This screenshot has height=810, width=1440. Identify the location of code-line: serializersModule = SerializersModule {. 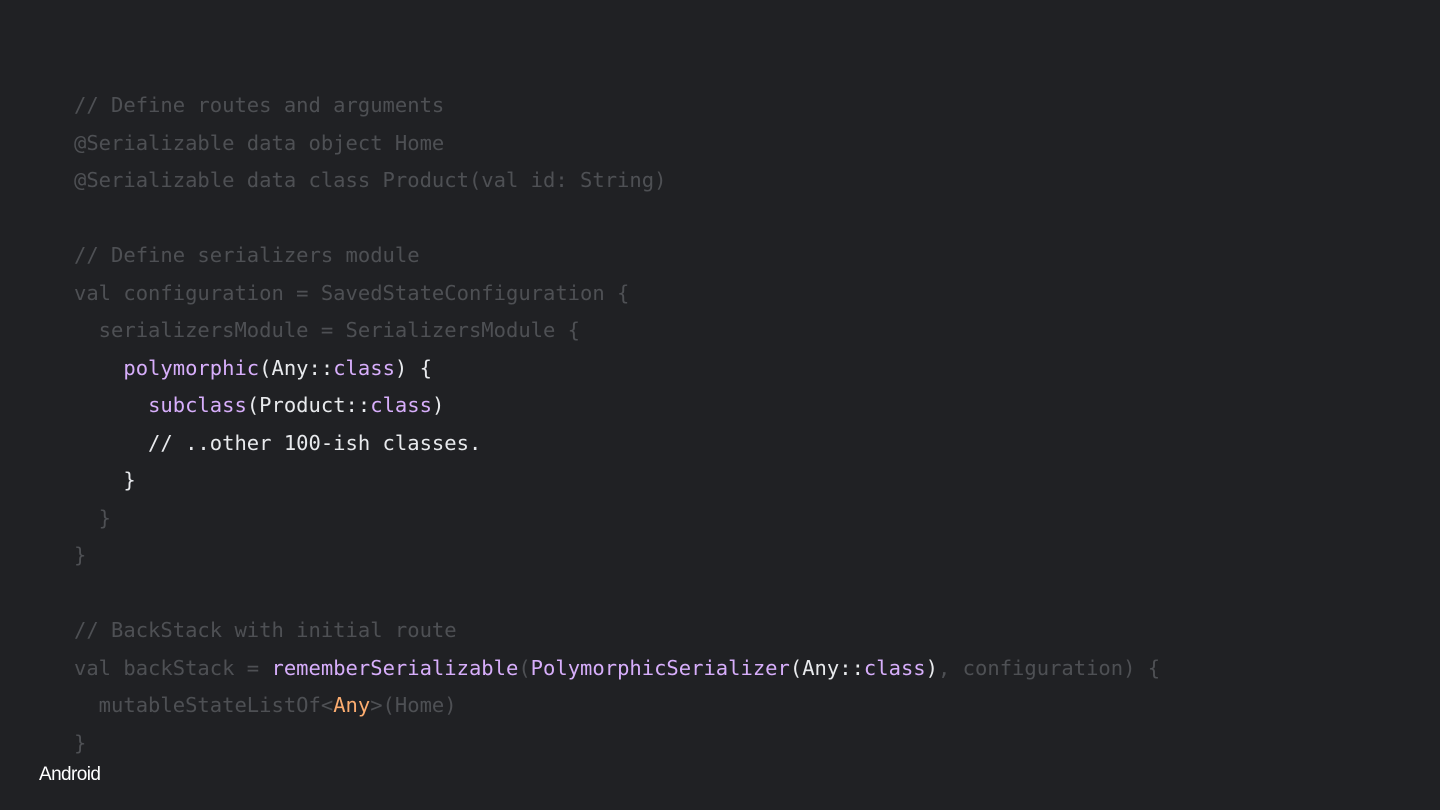
(617, 331).